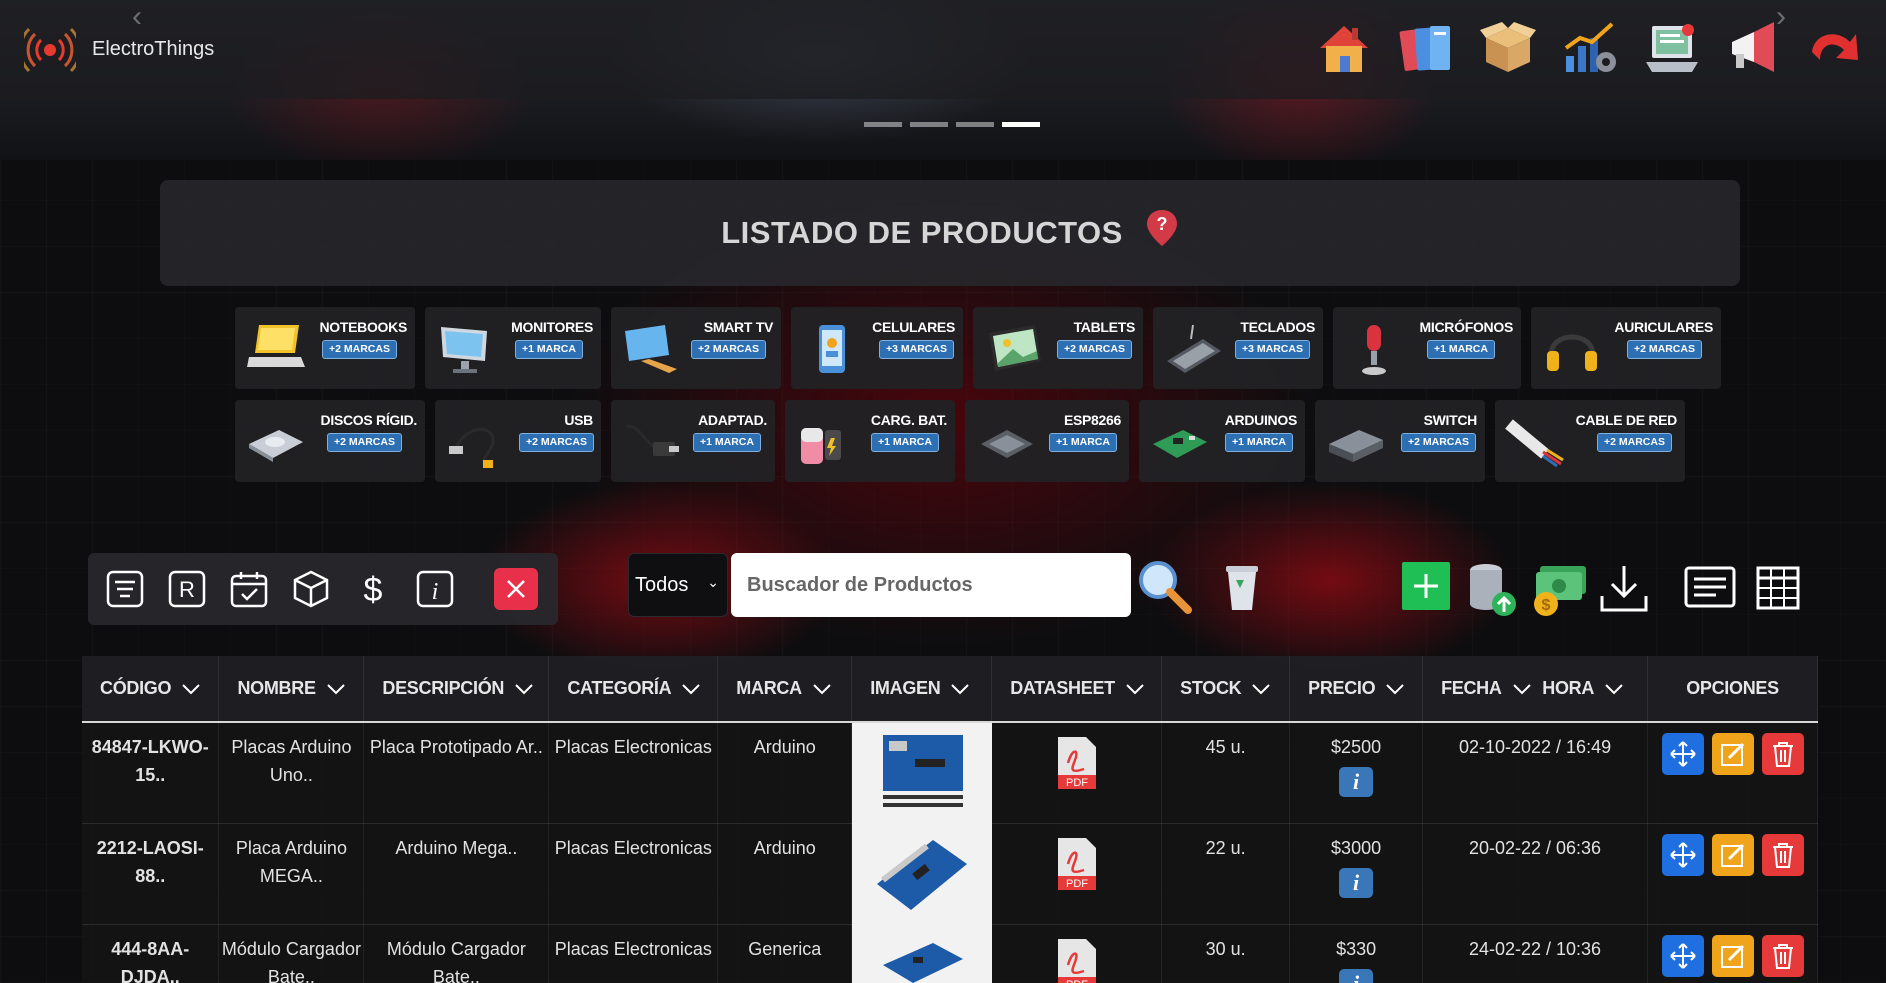  What do you see at coordinates (696, 348) in the screenshot?
I see `category-smart-tv: SMART TV +2 MARCAS` at bounding box center [696, 348].